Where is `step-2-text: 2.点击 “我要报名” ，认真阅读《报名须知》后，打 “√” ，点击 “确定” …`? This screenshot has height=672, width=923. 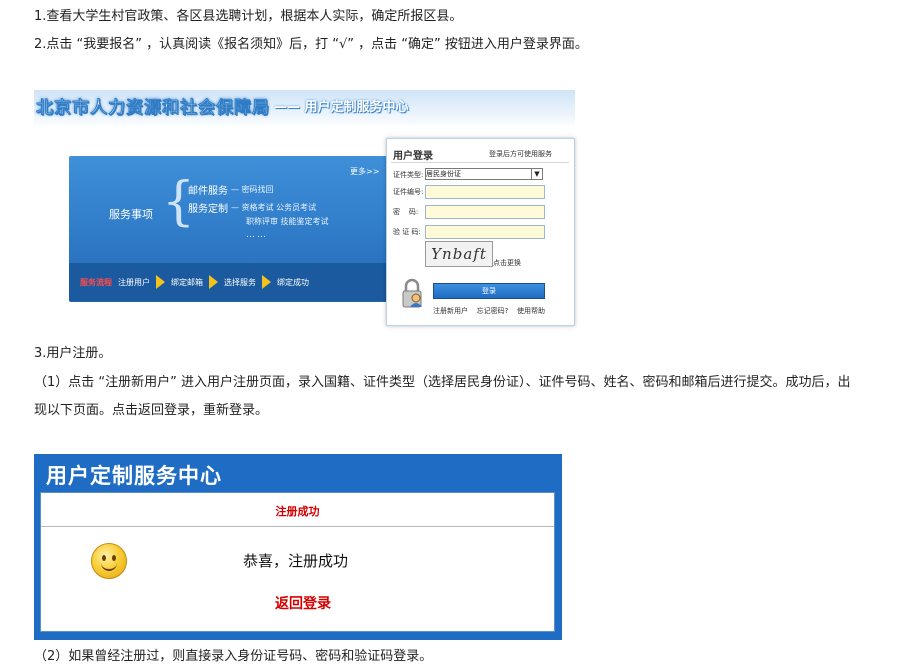
step-2-text: 2.点击 “我要报名” ，认真阅读《报名须知》后，打 “√” ，点击 “确定” … is located at coordinates (311, 44).